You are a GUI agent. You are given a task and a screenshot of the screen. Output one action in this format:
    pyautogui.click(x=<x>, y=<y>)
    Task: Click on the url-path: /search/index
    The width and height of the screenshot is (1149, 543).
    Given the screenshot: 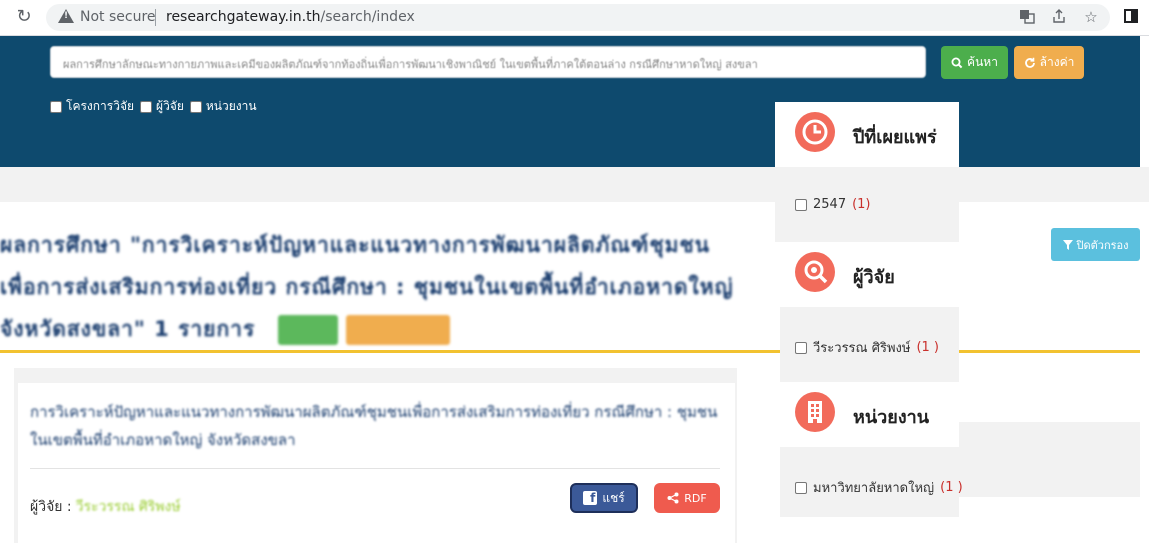 What is the action you would take?
    pyautogui.click(x=367, y=17)
    